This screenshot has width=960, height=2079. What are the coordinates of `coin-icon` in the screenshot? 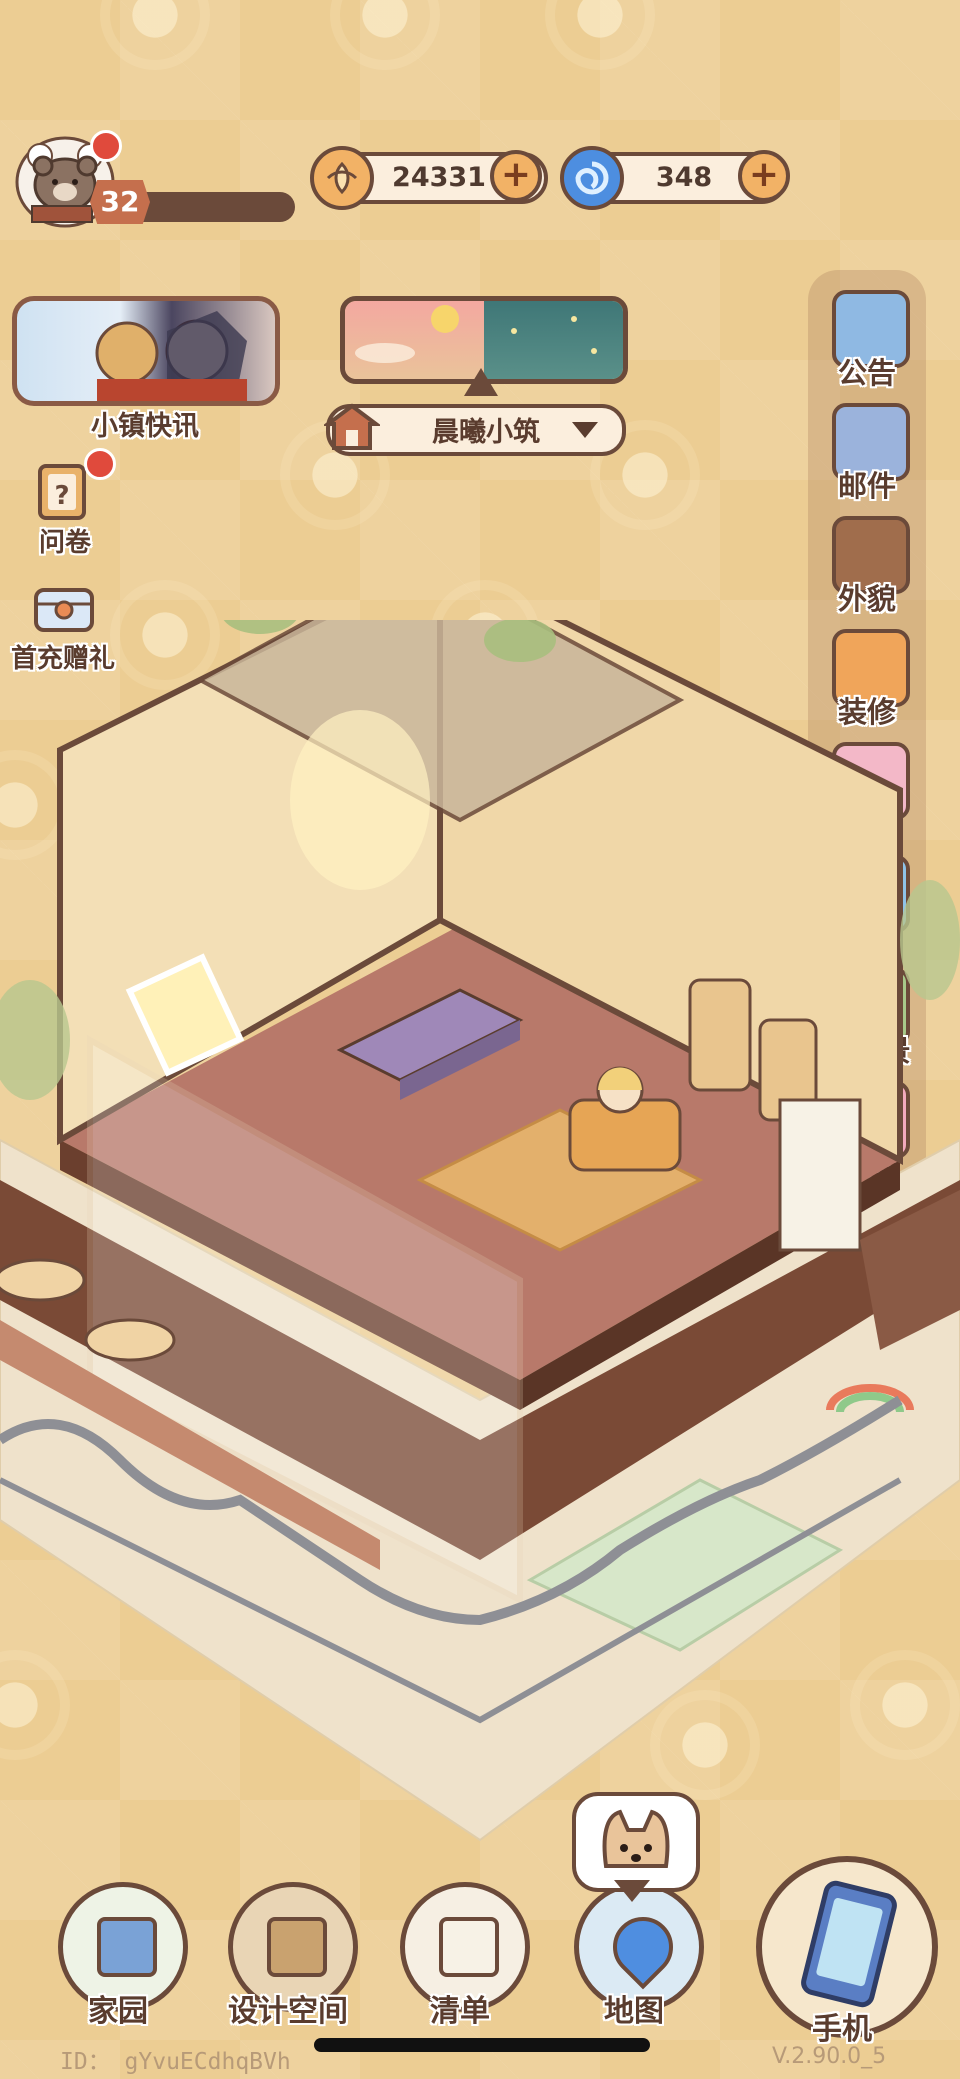 It's located at (342, 178).